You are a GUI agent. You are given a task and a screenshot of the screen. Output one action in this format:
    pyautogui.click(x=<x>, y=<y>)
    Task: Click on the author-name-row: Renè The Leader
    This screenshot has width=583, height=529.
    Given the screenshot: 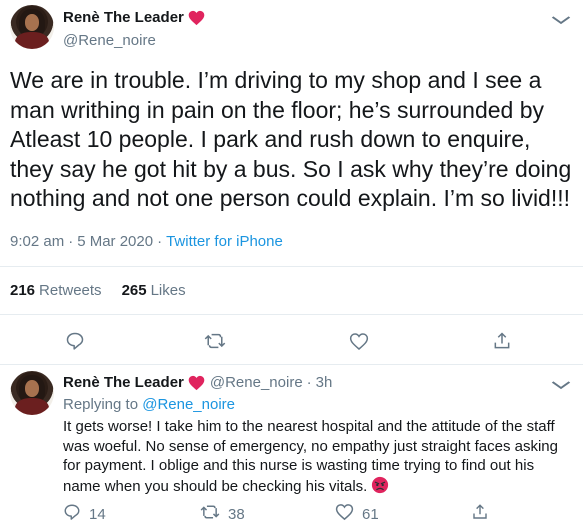 What is the action you would take?
    pyautogui.click(x=134, y=17)
    